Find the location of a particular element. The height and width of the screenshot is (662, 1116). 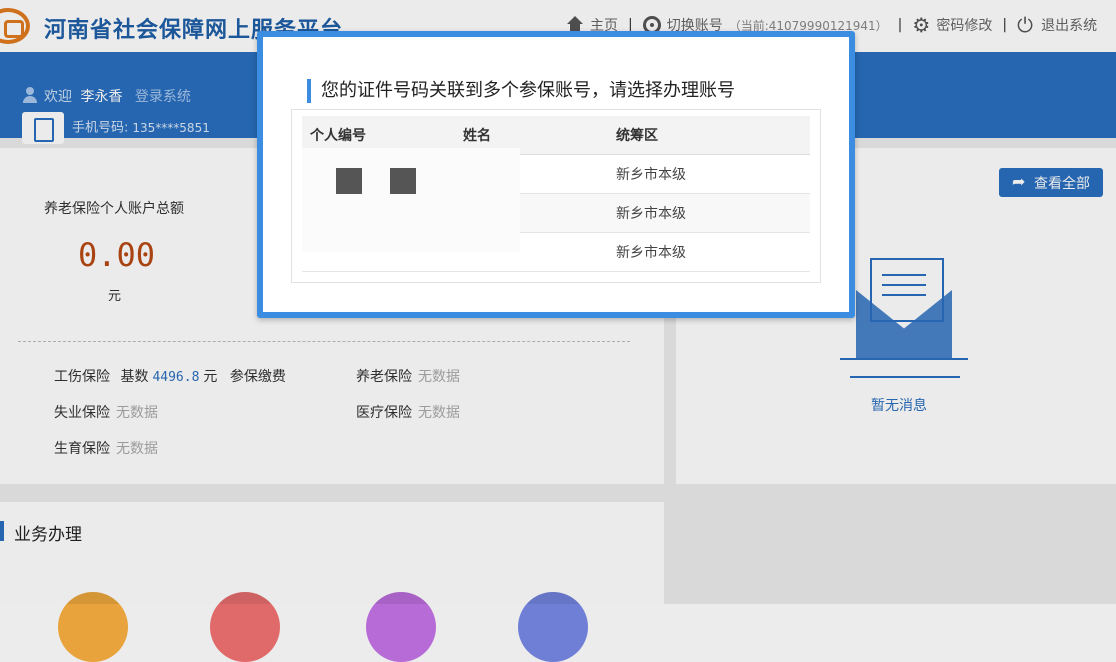

modal-title: 您的证件号码关联到多个参保账号，请选择办理账号 is located at coordinates (521, 91).